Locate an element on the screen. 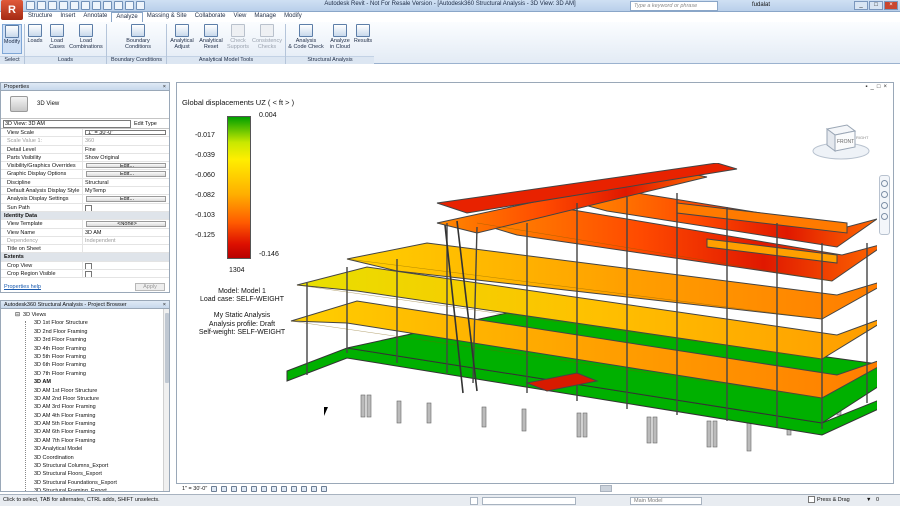  tab-annotate: Annotate is located at coordinates (95, 17).